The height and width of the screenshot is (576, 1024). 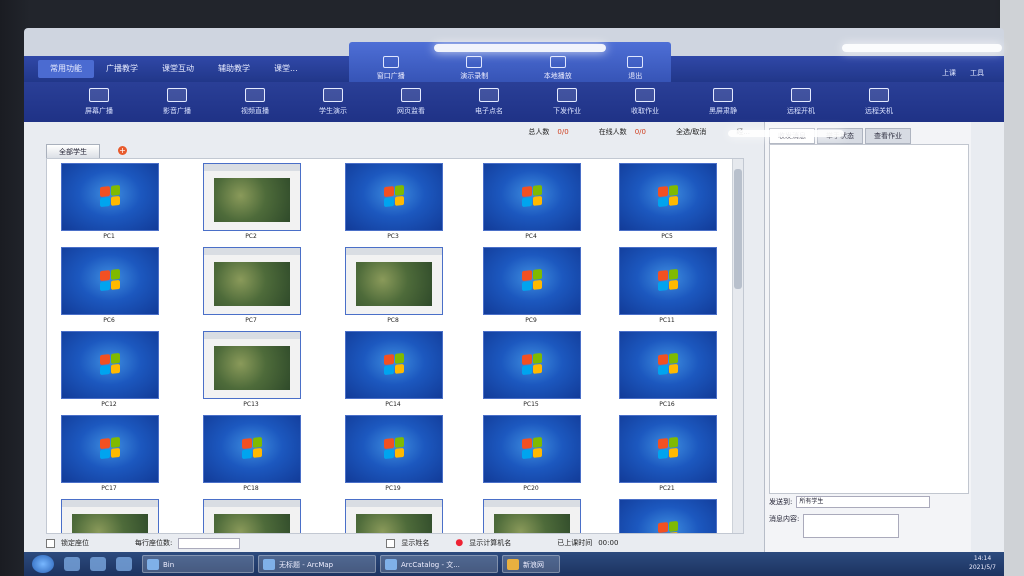 I want to click on student-tile: PC17, so click(x=111, y=453).